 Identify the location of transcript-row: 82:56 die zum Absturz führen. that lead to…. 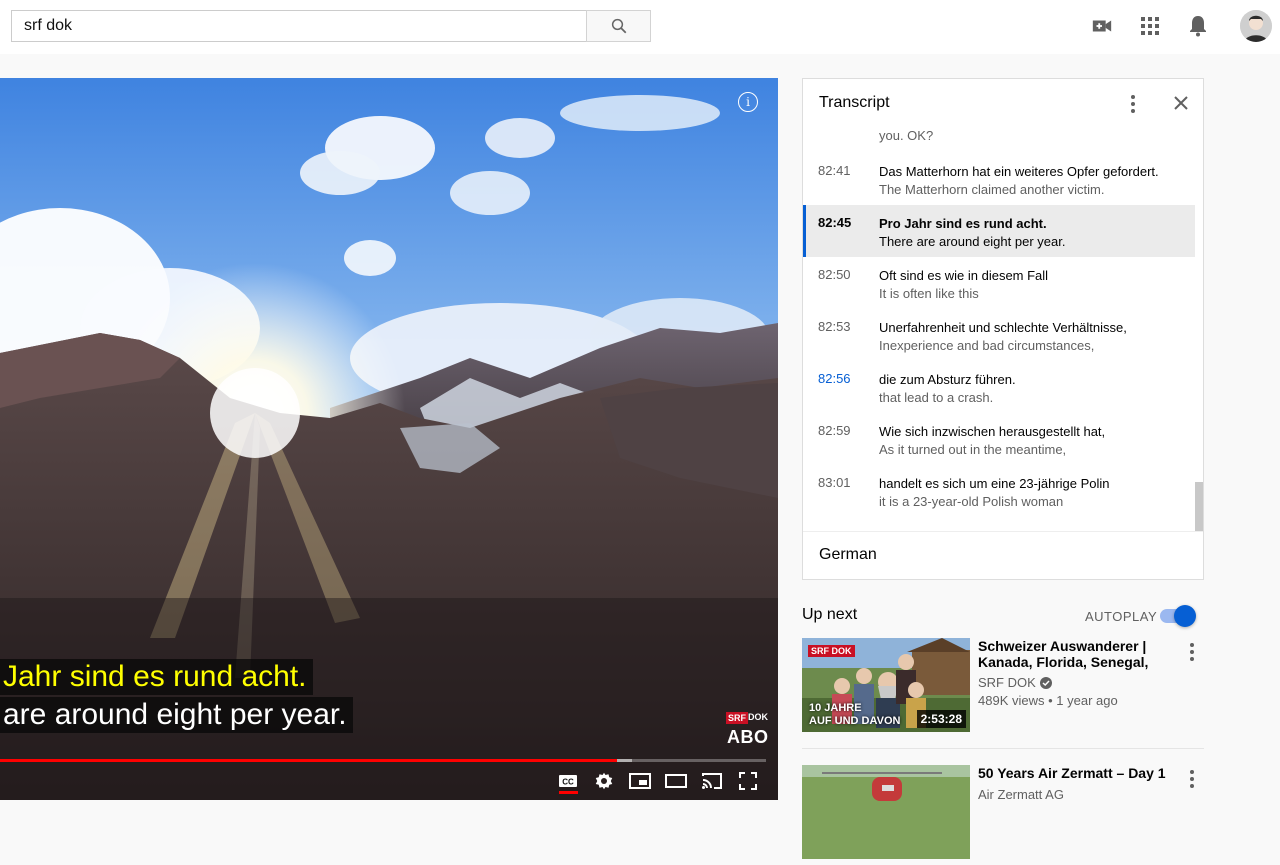
(999, 387).